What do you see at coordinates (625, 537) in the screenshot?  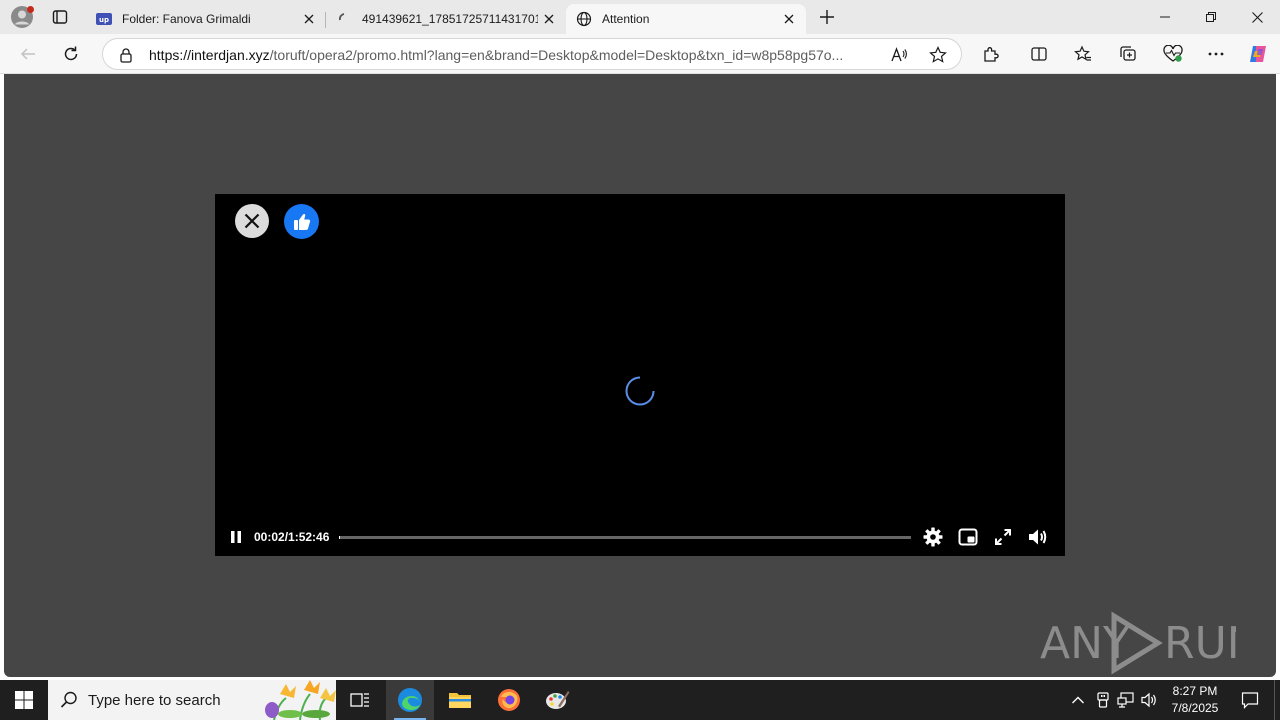 I see `seek-bar` at bounding box center [625, 537].